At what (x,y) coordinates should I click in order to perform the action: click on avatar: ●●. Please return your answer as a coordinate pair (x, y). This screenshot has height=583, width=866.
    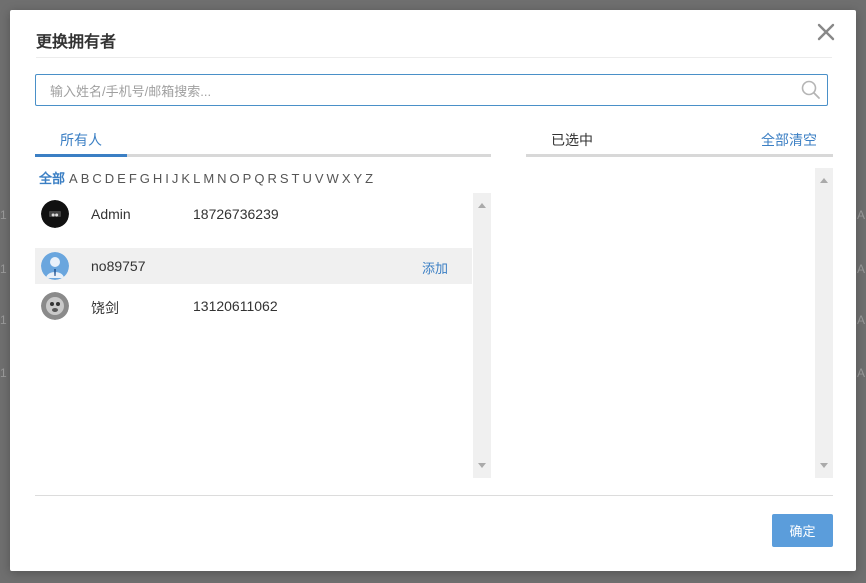
    Looking at the image, I should click on (55, 214).